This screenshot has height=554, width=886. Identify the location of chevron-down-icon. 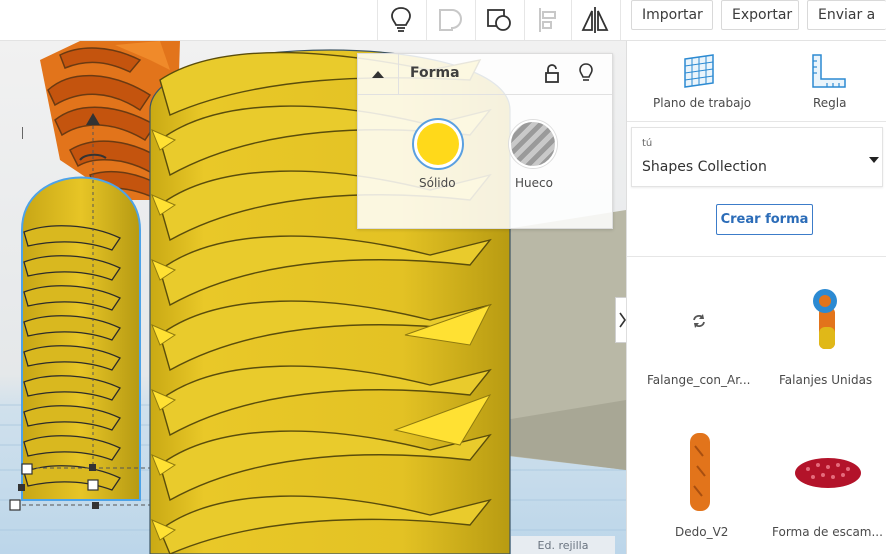
(874, 160).